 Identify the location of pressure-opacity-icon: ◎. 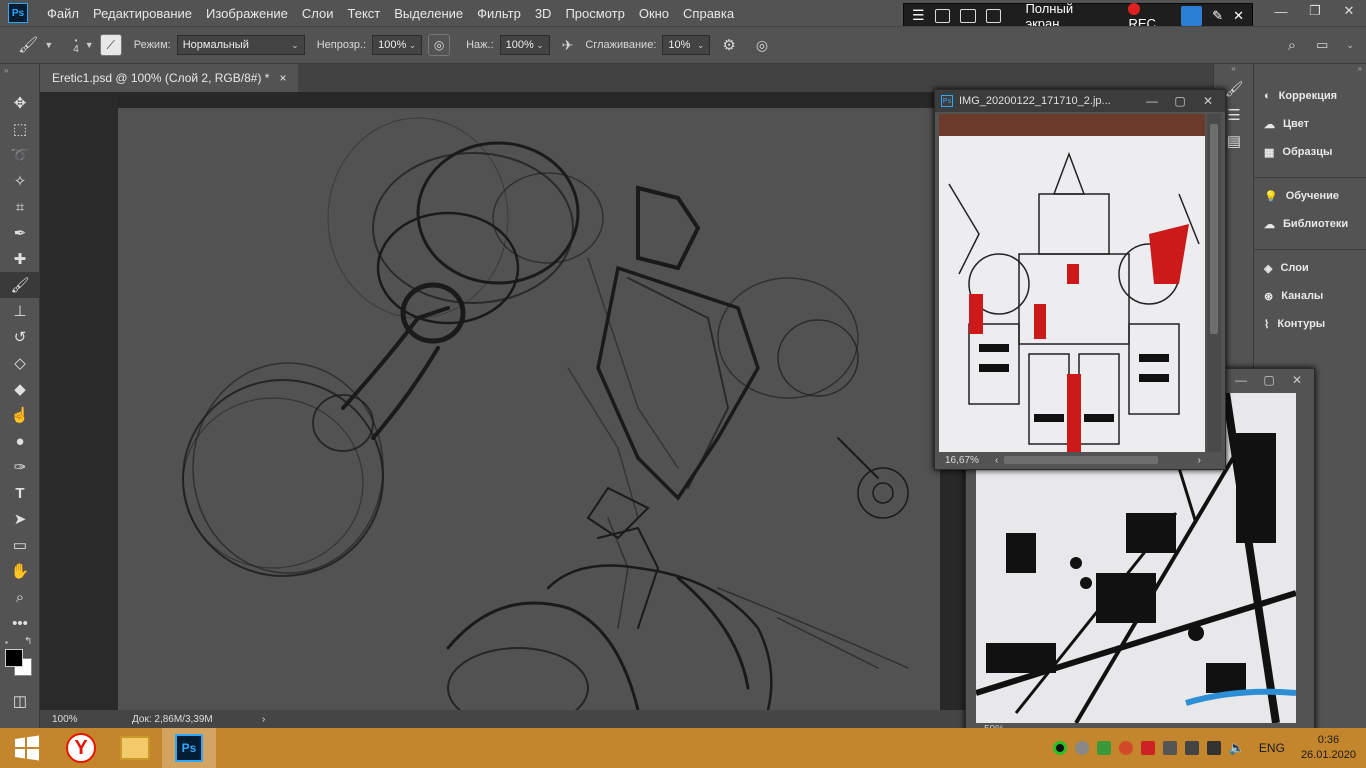
(439, 45).